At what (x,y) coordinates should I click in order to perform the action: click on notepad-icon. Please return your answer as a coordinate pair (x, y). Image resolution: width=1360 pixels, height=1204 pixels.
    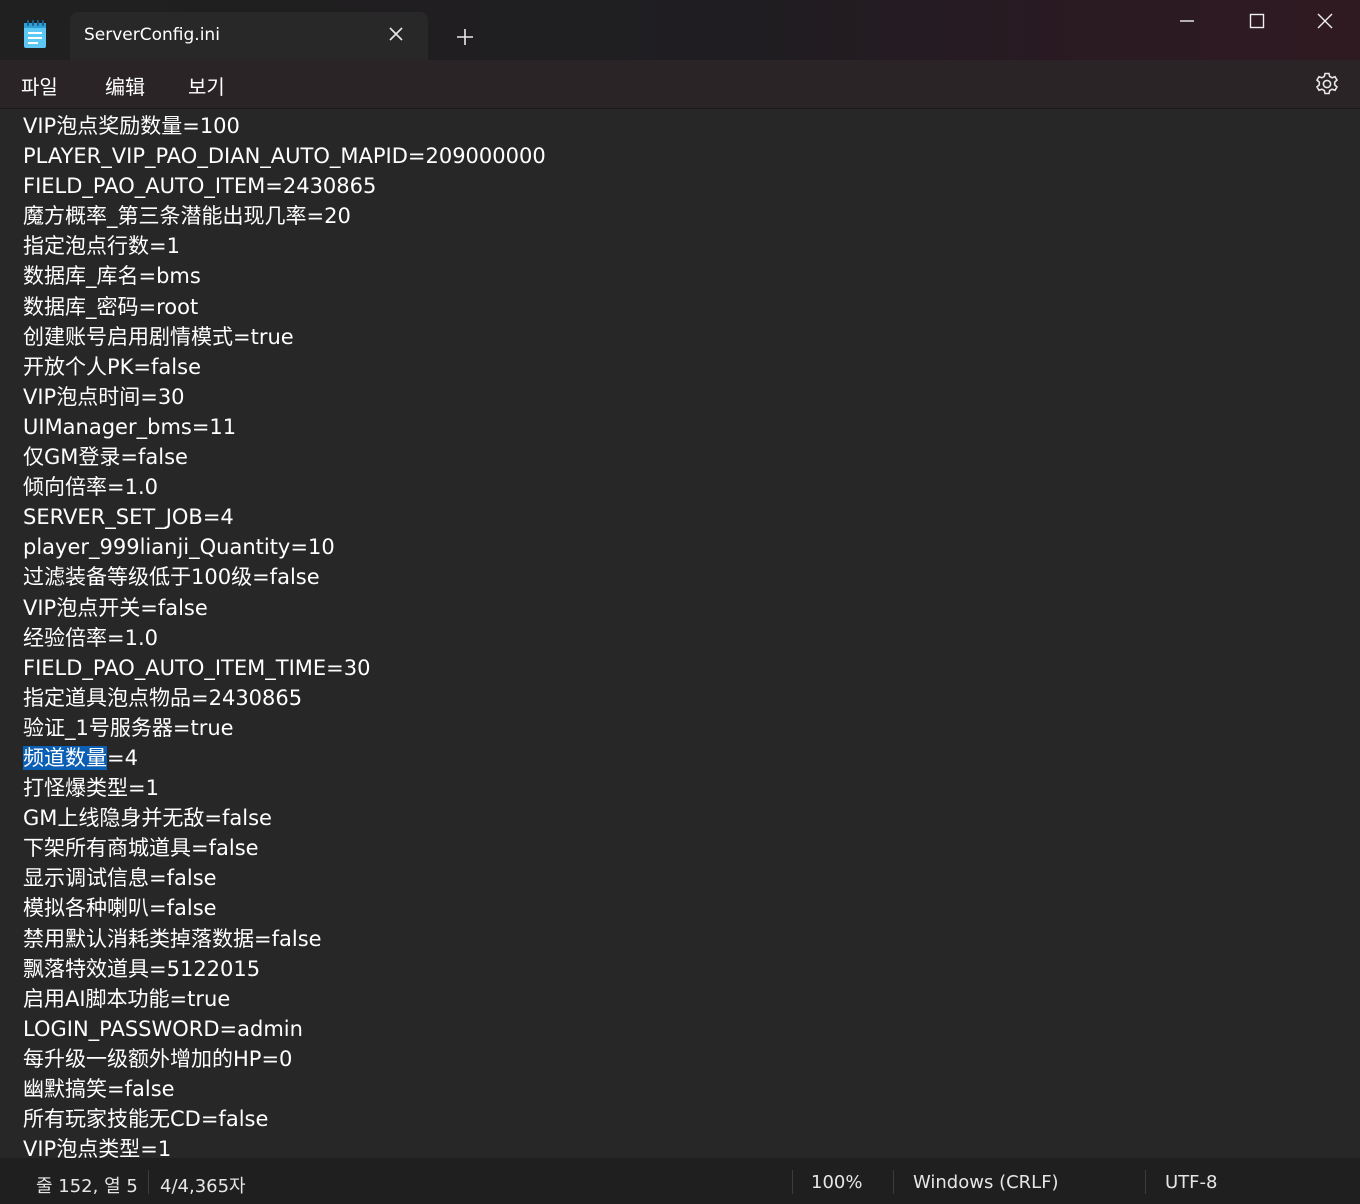
    Looking at the image, I should click on (35, 34).